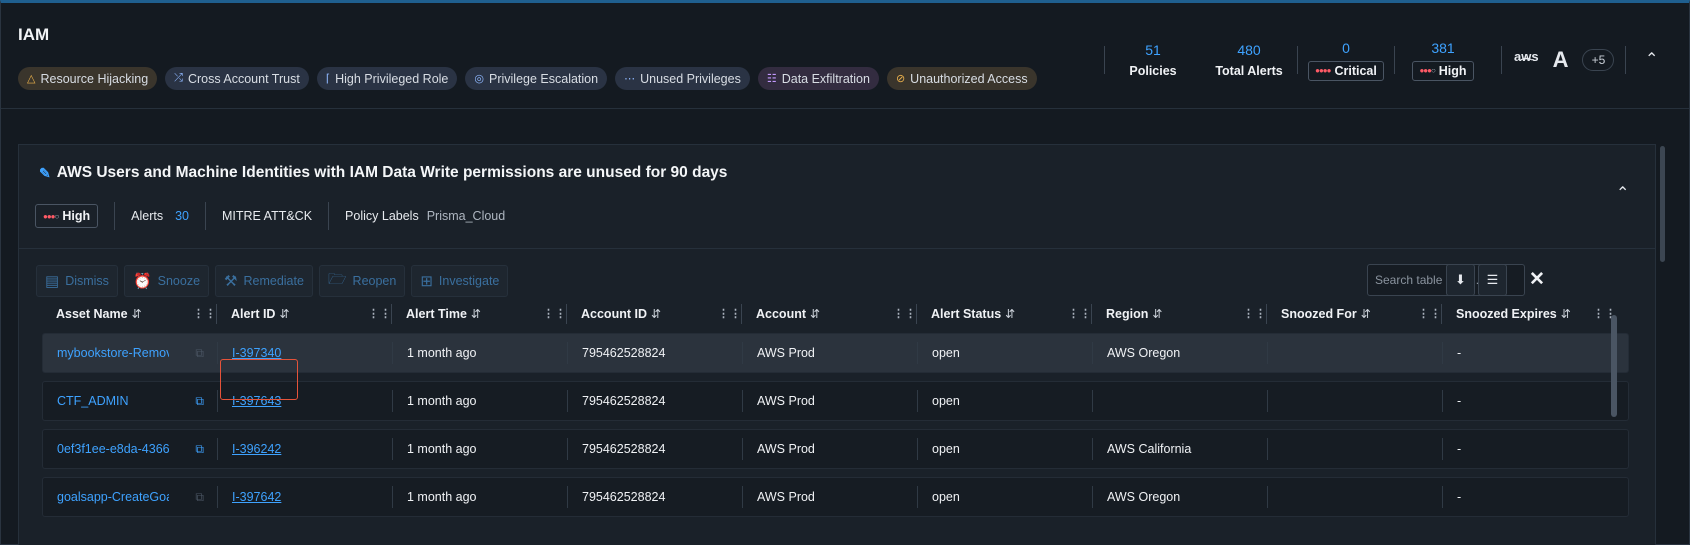 The height and width of the screenshot is (545, 1690). What do you see at coordinates (130, 353) in the screenshot?
I see `asset-name-cell: mybookstore-RemoveBook⧉` at bounding box center [130, 353].